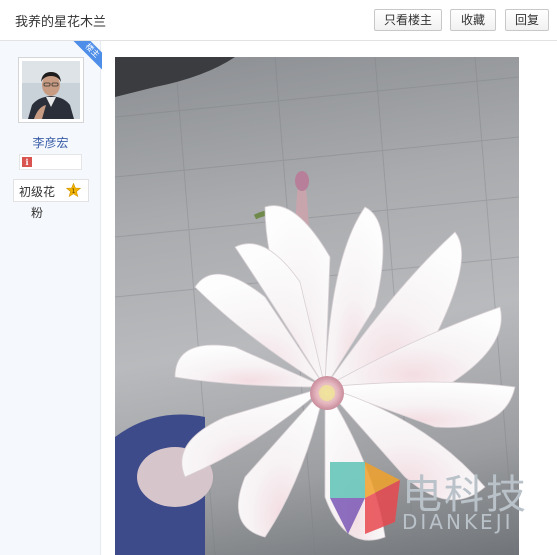  What do you see at coordinates (27, 162) in the screenshot?
I see `info-icon: i` at bounding box center [27, 162].